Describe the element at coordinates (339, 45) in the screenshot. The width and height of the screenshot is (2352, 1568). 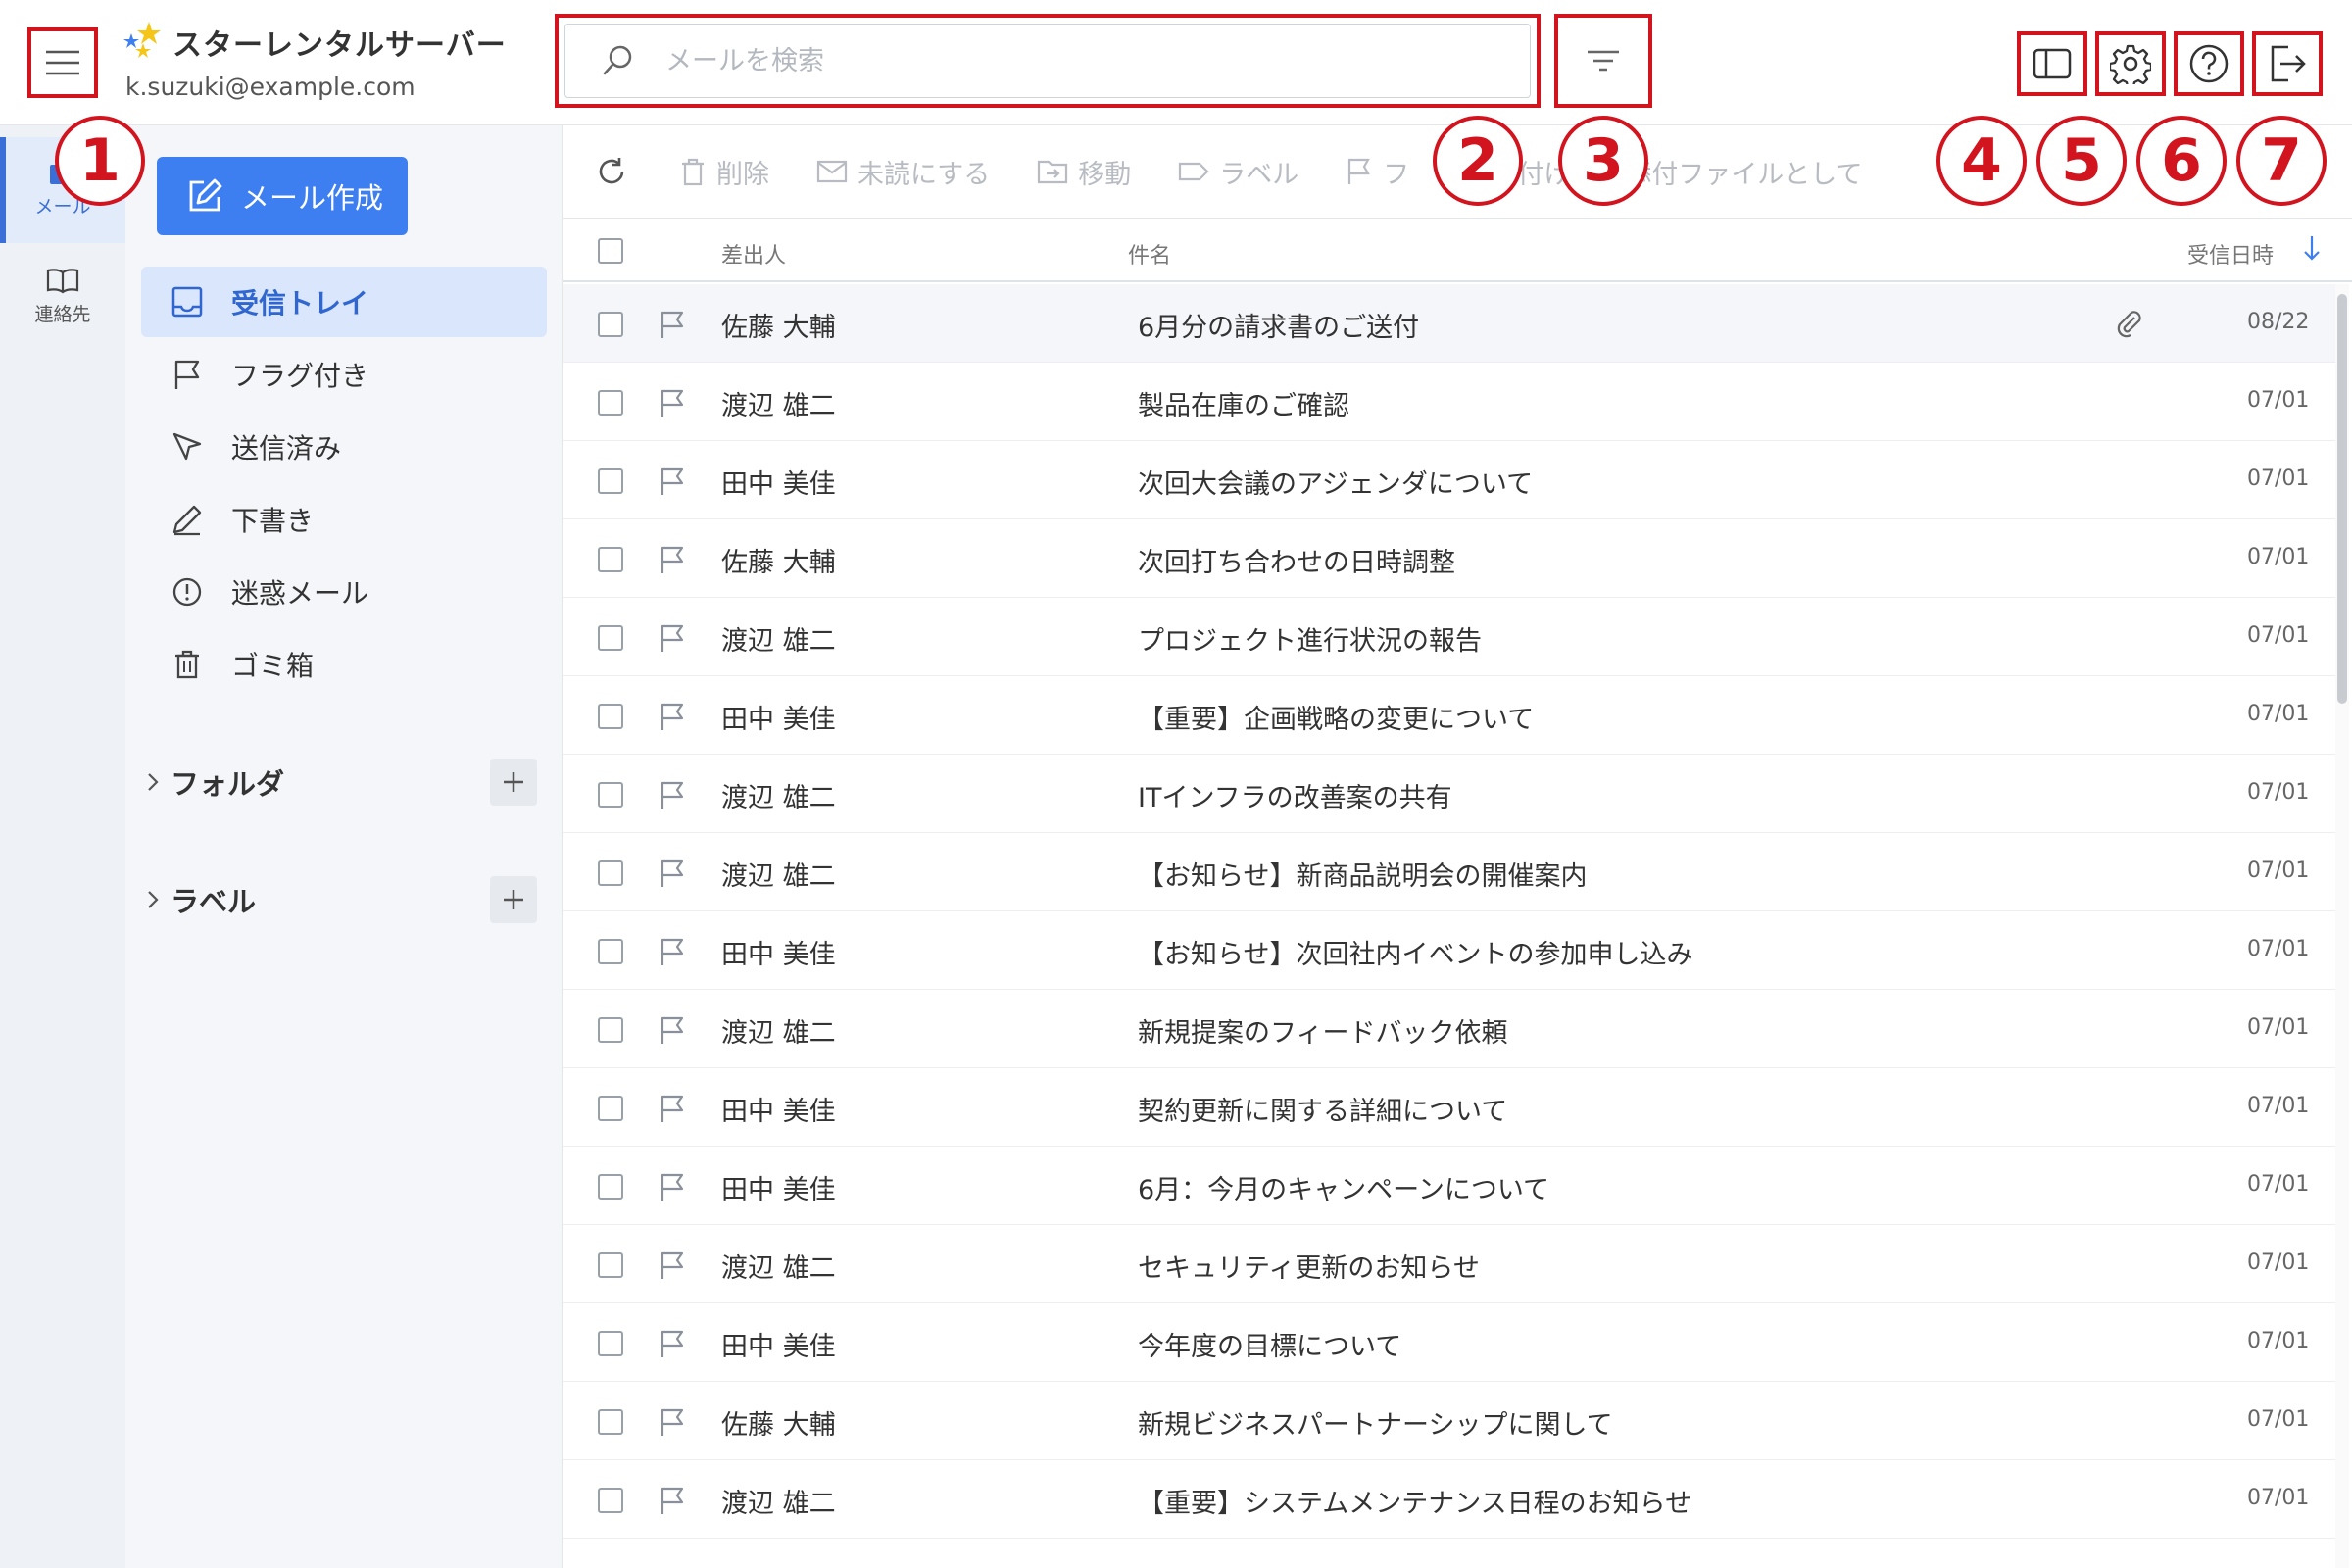
I see `brand-name: スターレンタルサーバー` at that location.